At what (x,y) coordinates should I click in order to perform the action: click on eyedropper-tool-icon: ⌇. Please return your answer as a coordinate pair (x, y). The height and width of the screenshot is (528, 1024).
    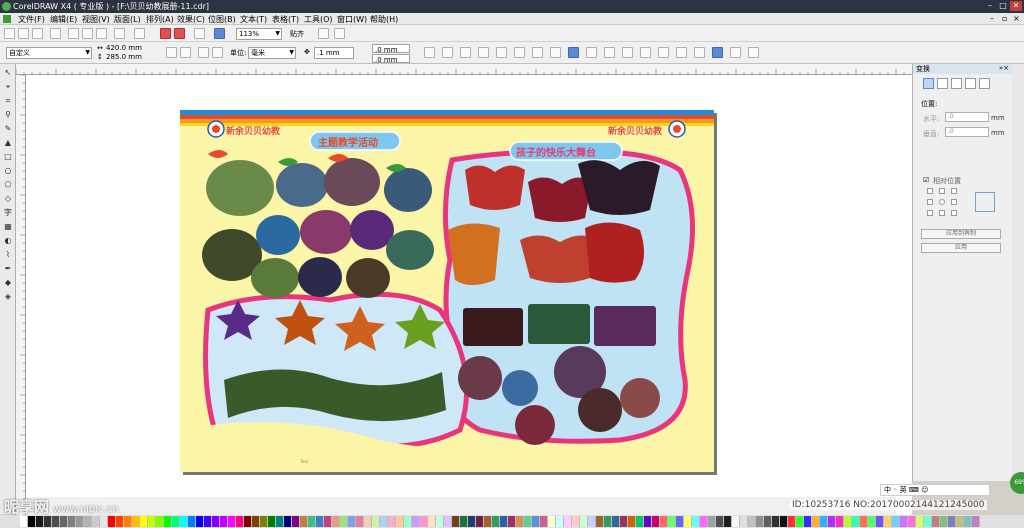
    Looking at the image, I should click on (8, 255).